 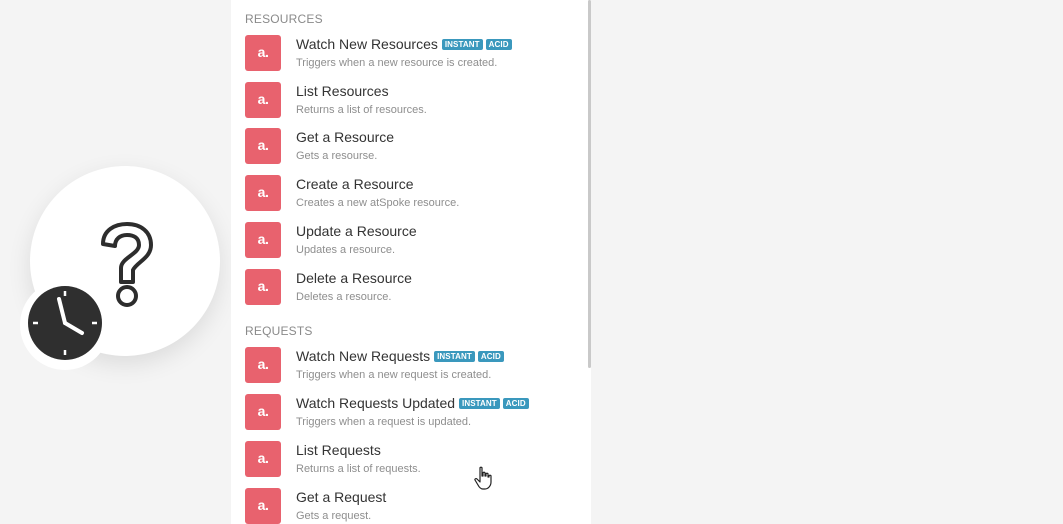 What do you see at coordinates (338, 450) in the screenshot?
I see `module-title: List Requests` at bounding box center [338, 450].